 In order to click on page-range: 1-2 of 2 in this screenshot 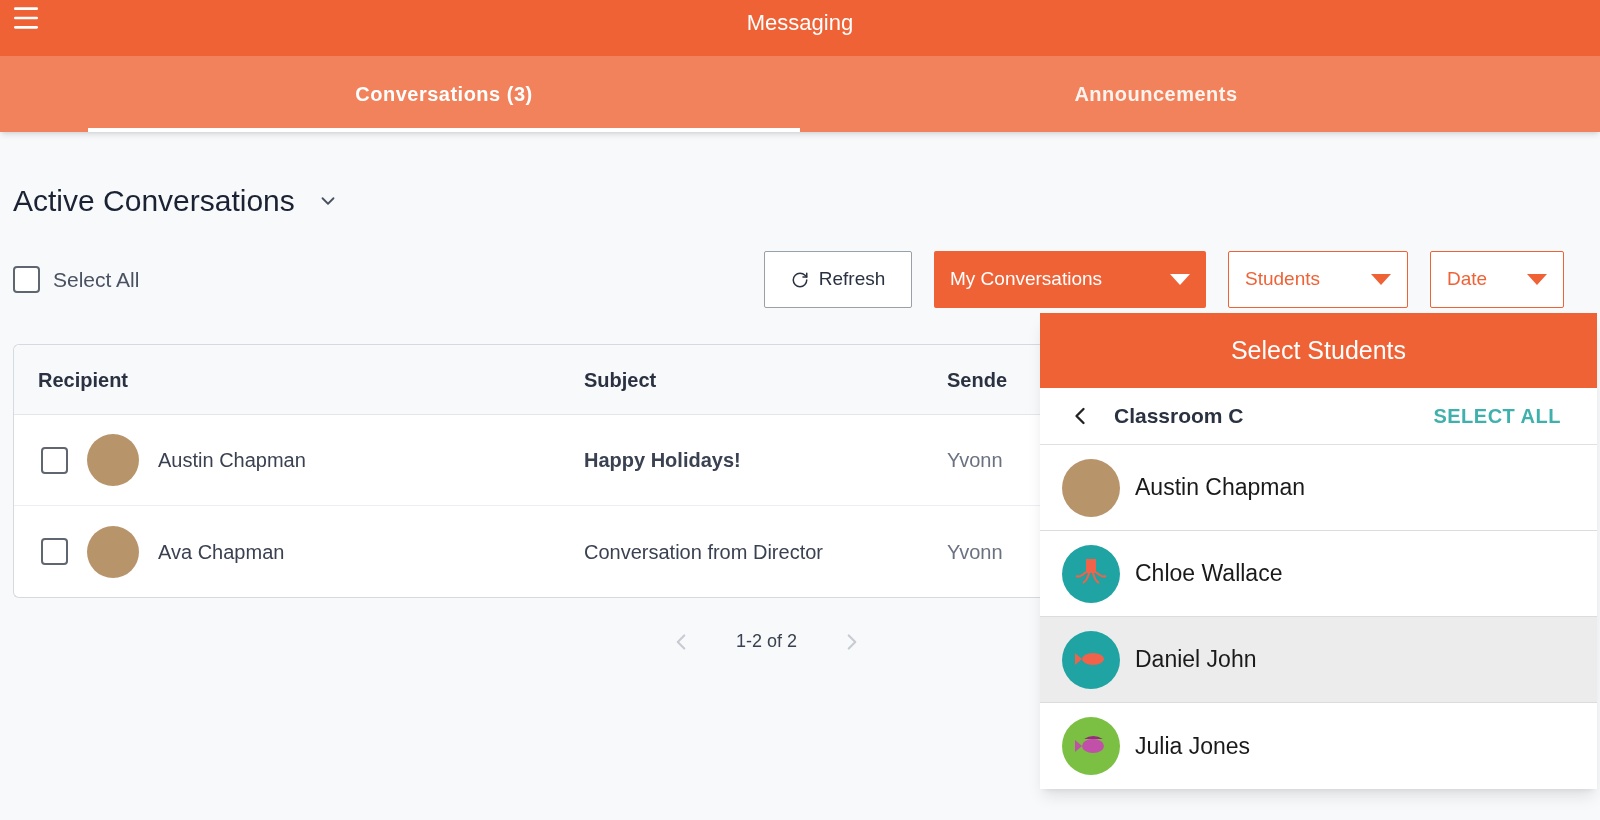, I will do `click(767, 641)`.